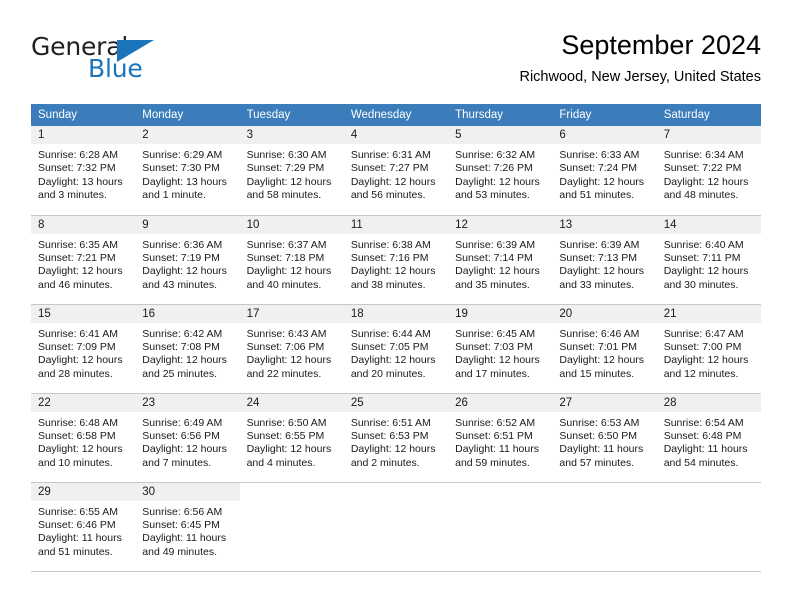 This screenshot has width=792, height=612. Describe the element at coordinates (598, 168) in the screenshot. I see `sunset-text: Sunset: 7:24 PM` at that location.